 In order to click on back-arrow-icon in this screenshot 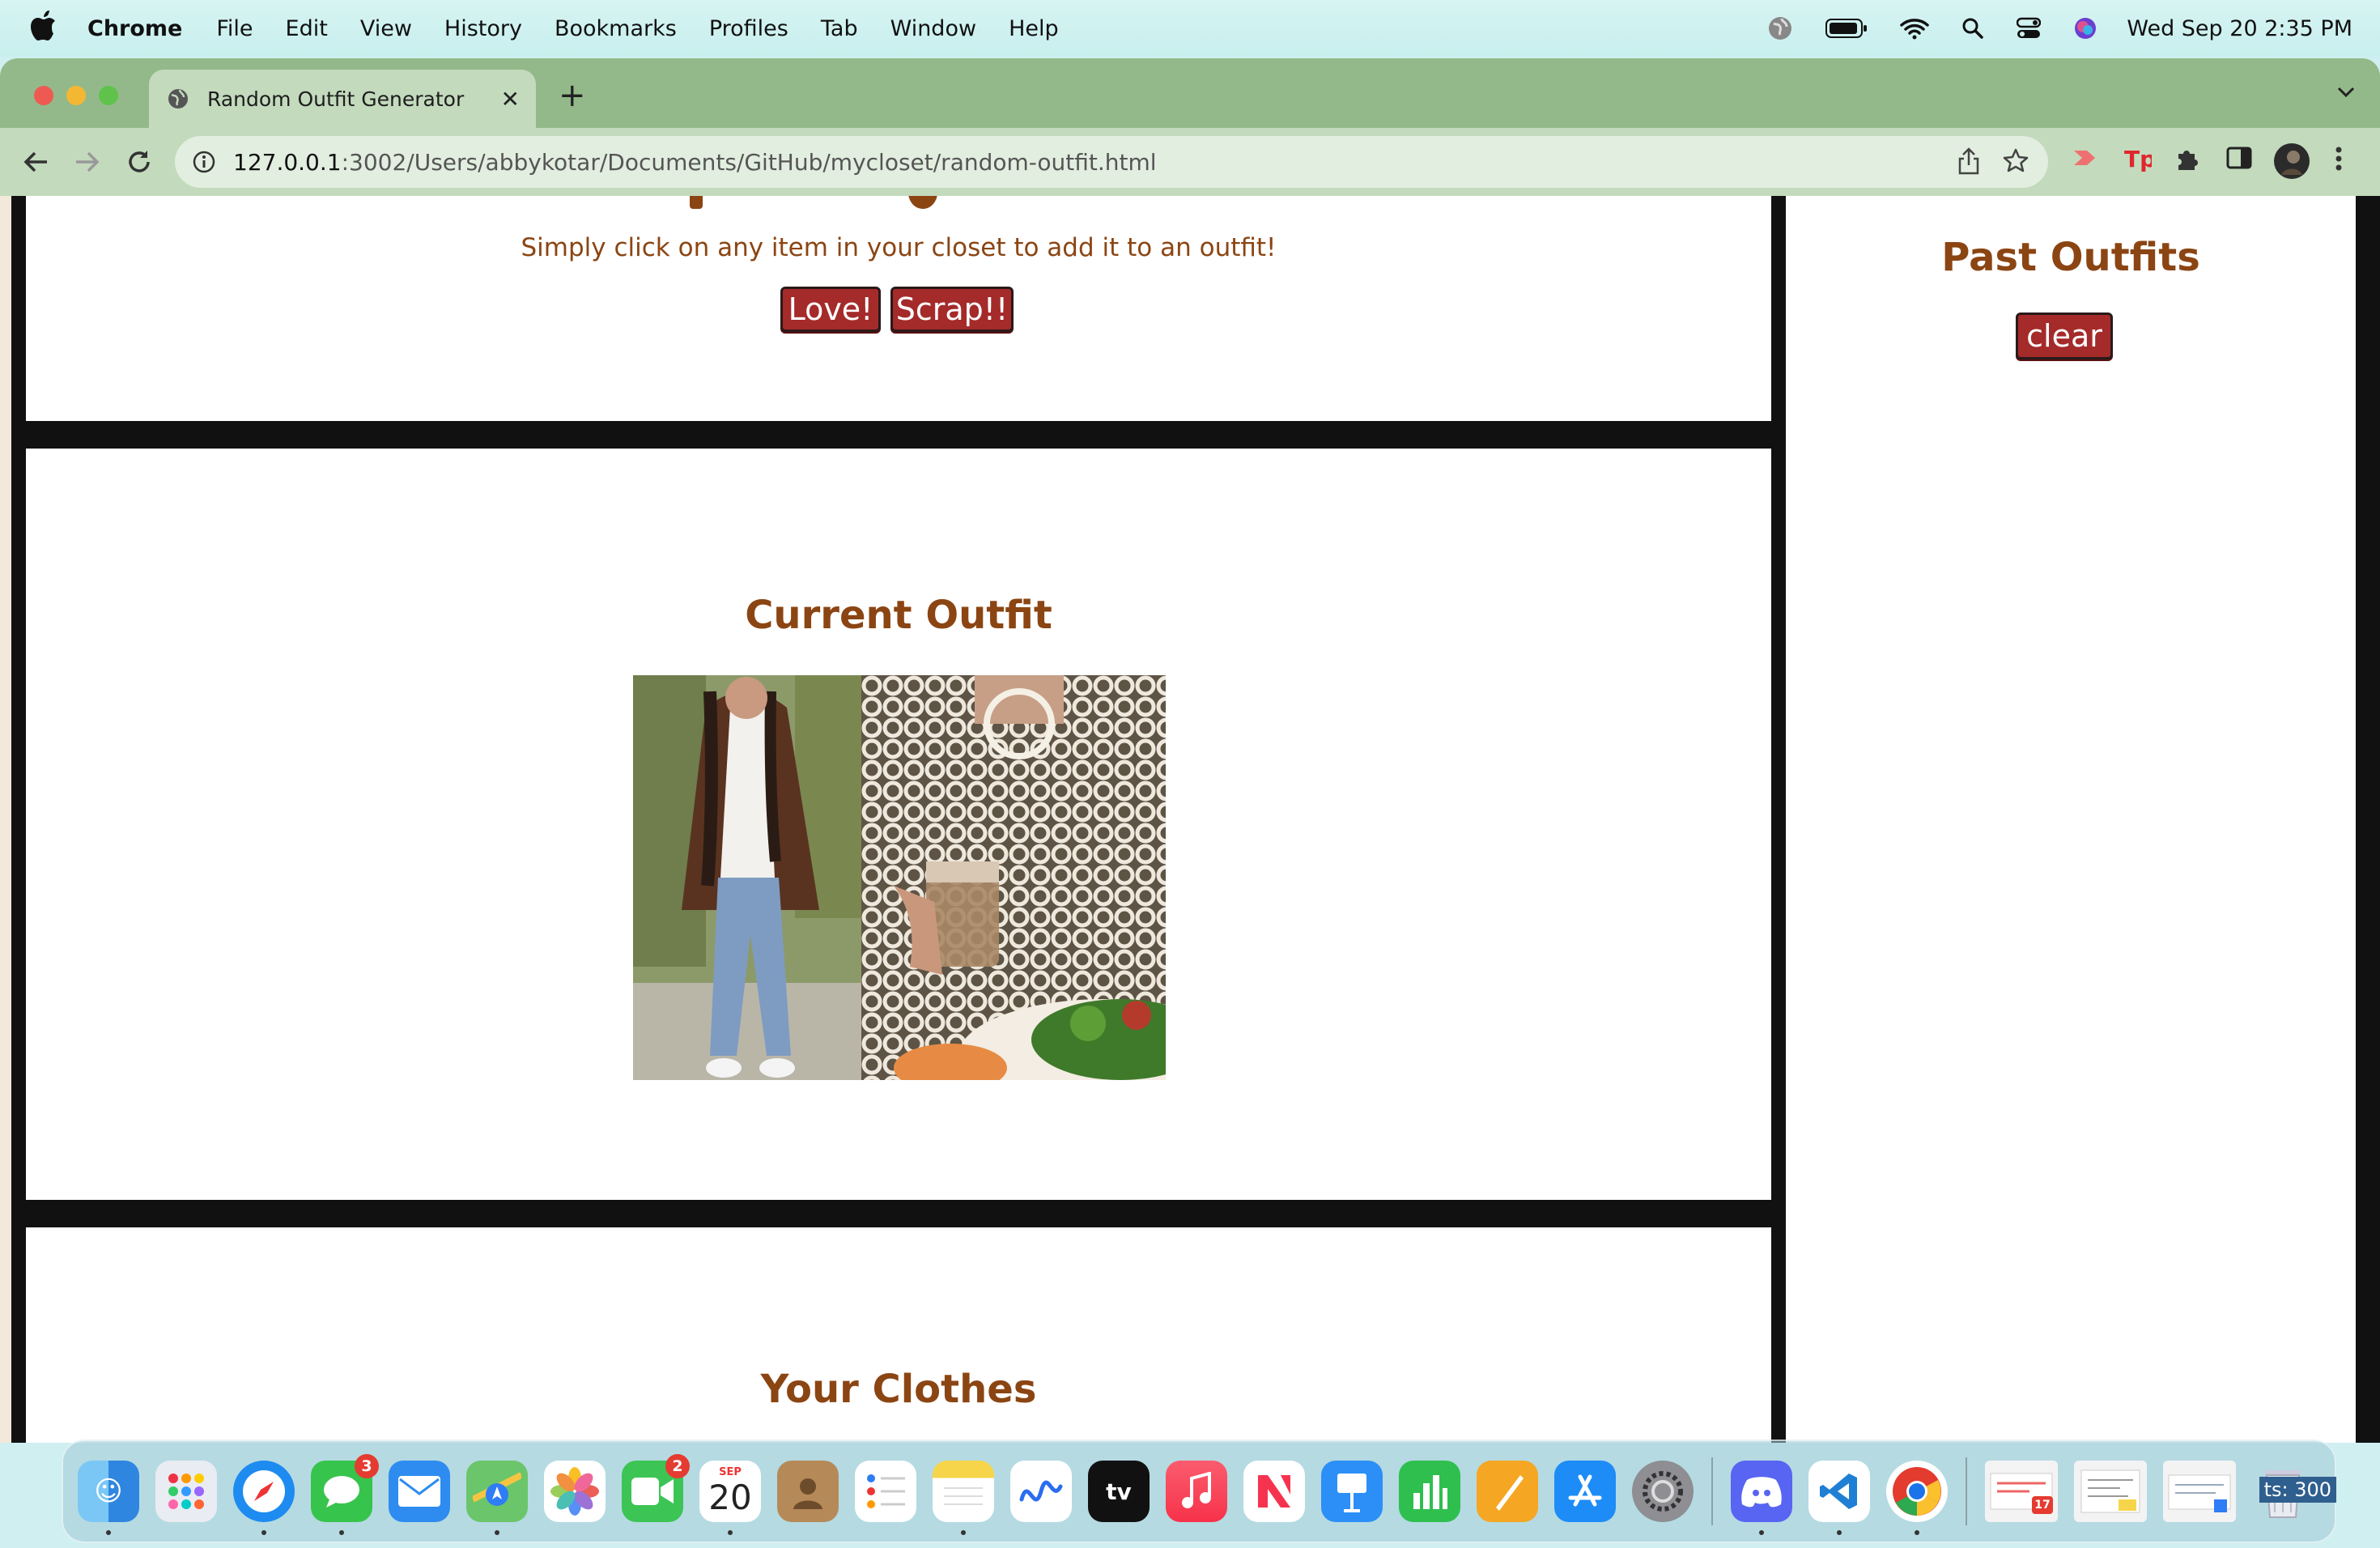, I will do `click(35, 162)`.